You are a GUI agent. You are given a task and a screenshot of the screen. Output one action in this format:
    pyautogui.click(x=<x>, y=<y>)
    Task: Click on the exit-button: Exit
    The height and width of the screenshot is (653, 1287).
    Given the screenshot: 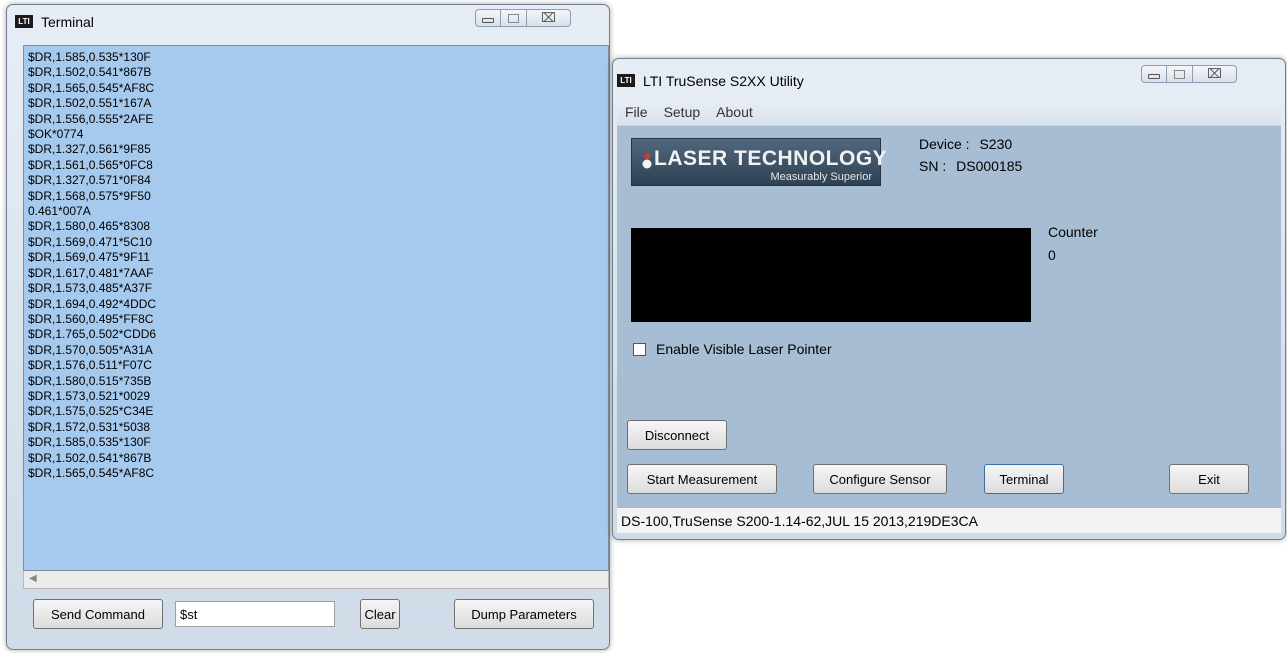 What is the action you would take?
    pyautogui.click(x=1209, y=479)
    